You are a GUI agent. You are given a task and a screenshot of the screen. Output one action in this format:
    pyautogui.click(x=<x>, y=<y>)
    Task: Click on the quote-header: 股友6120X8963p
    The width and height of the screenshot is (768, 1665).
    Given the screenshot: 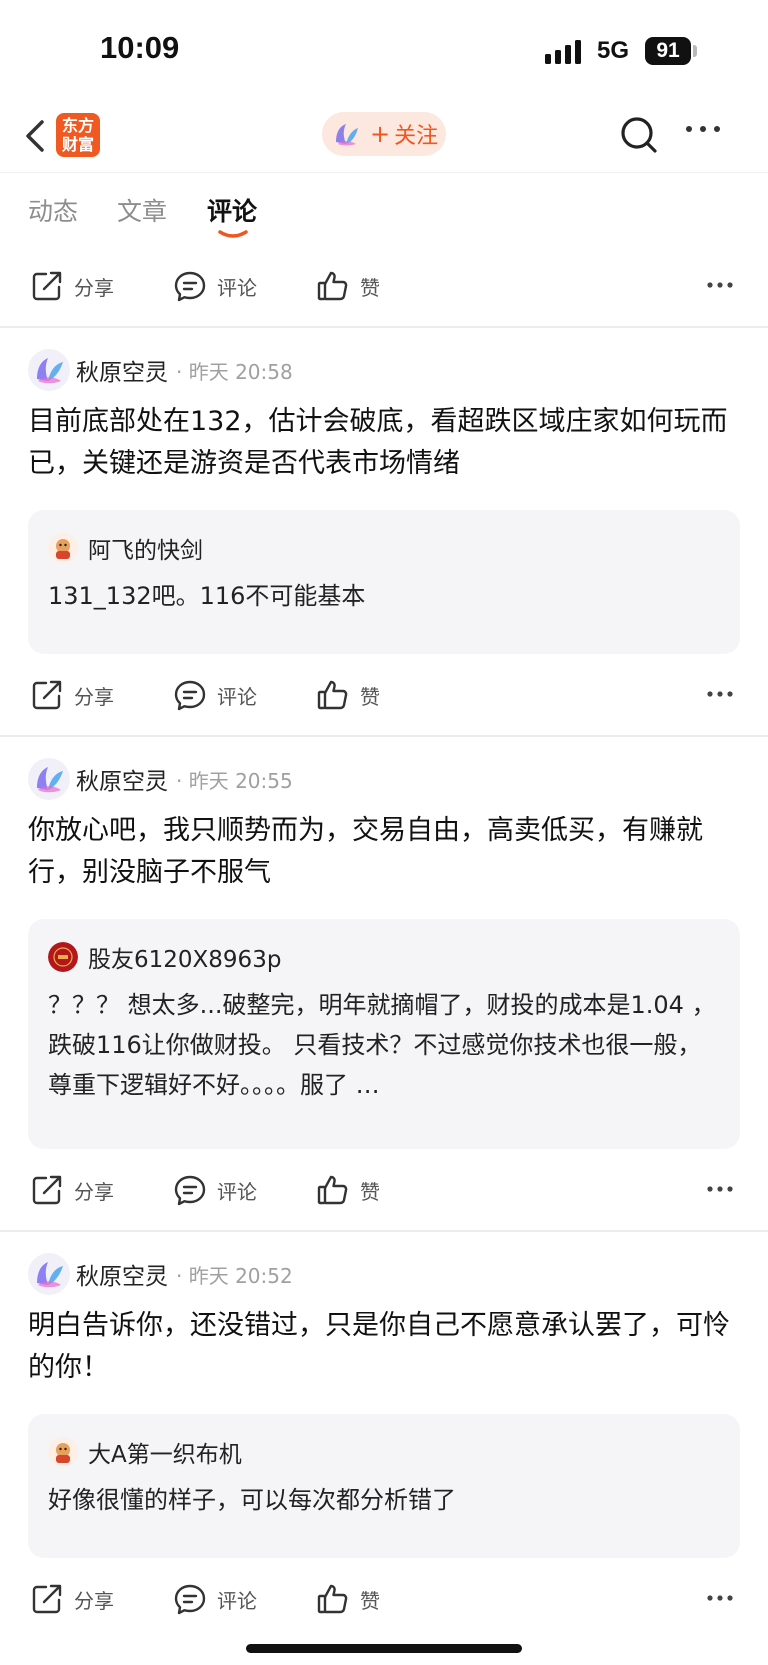 What is the action you would take?
    pyautogui.click(x=384, y=957)
    